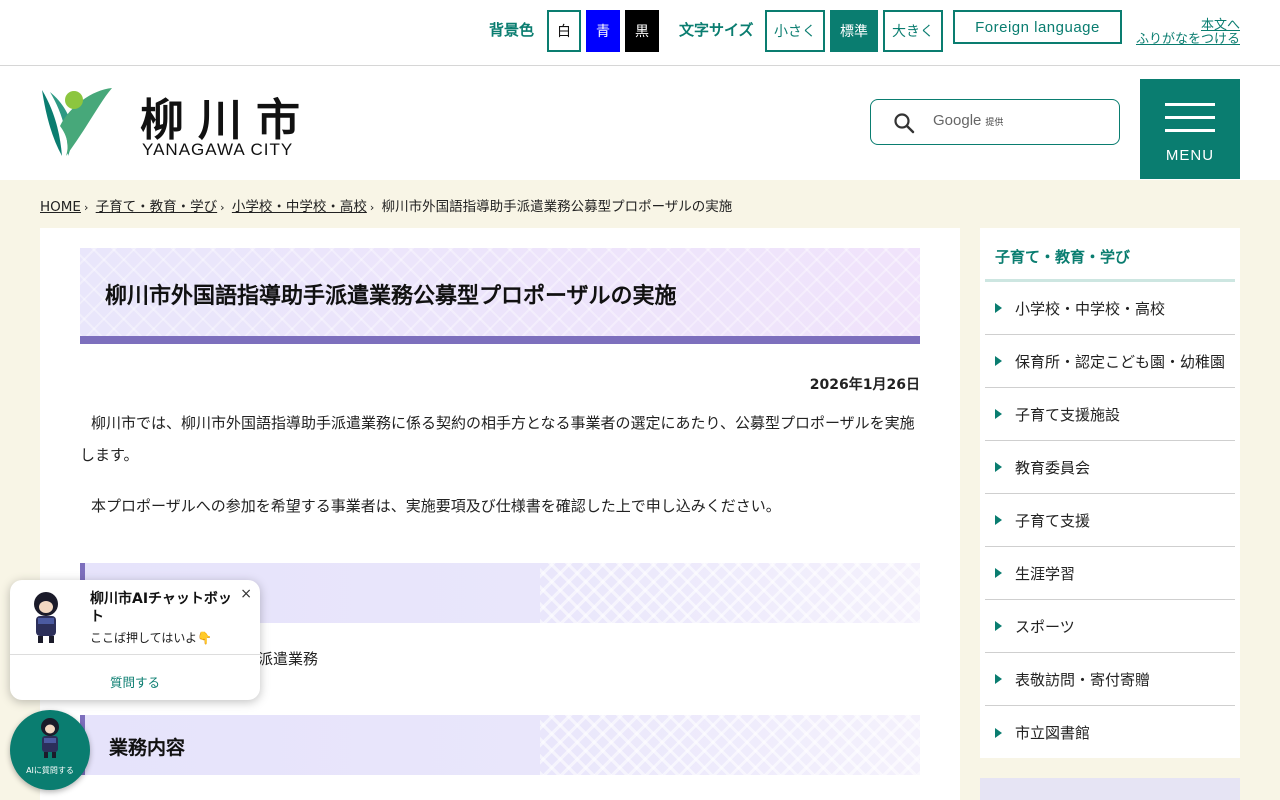 This screenshot has height=800, width=1280. Describe the element at coordinates (1110, 626) in the screenshot. I see `sidebar-item-sports: スポーツ` at that location.